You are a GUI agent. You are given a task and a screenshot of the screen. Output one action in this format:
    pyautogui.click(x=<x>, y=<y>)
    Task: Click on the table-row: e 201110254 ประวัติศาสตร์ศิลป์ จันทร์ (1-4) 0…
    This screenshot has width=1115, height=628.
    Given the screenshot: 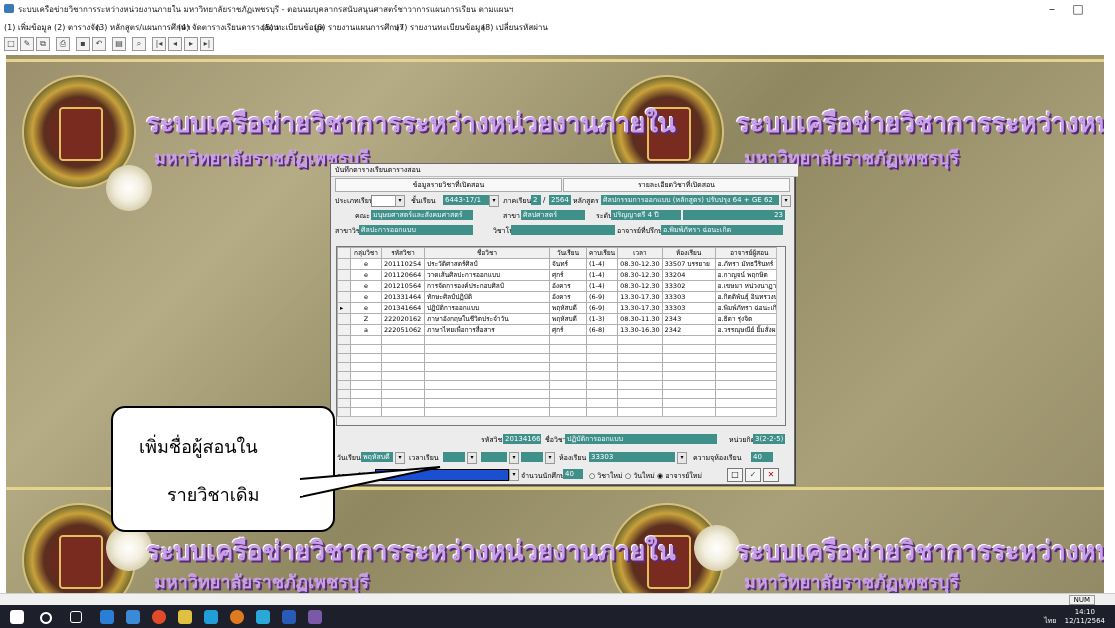 What is the action you would take?
    pyautogui.click(x=560, y=264)
    